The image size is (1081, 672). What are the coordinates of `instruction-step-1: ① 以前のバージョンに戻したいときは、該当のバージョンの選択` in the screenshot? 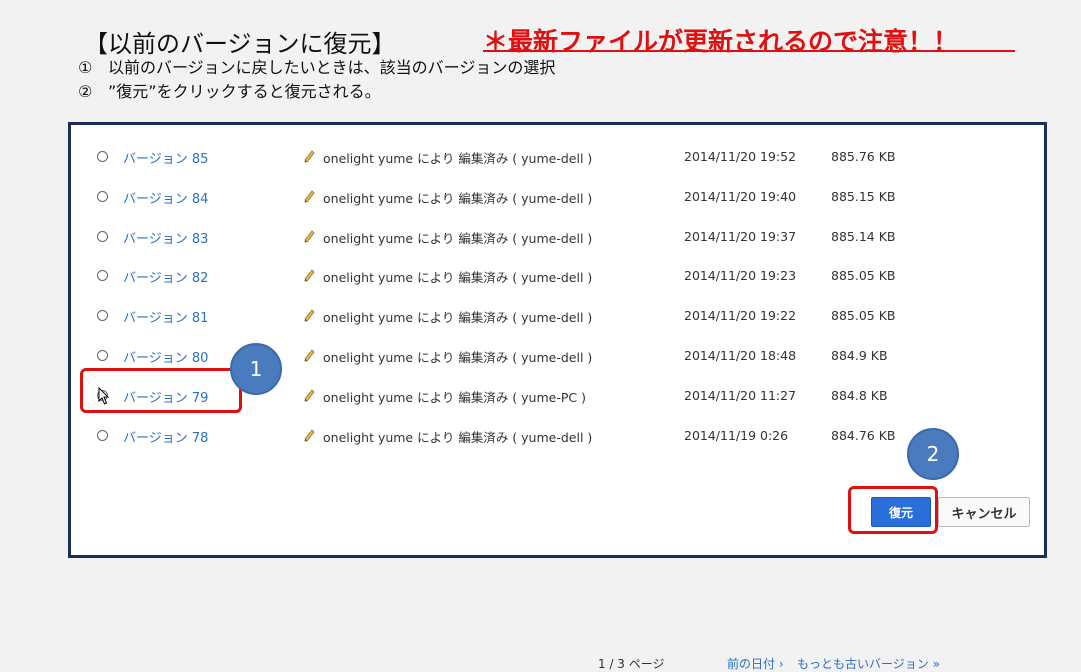 It's located at (316, 66).